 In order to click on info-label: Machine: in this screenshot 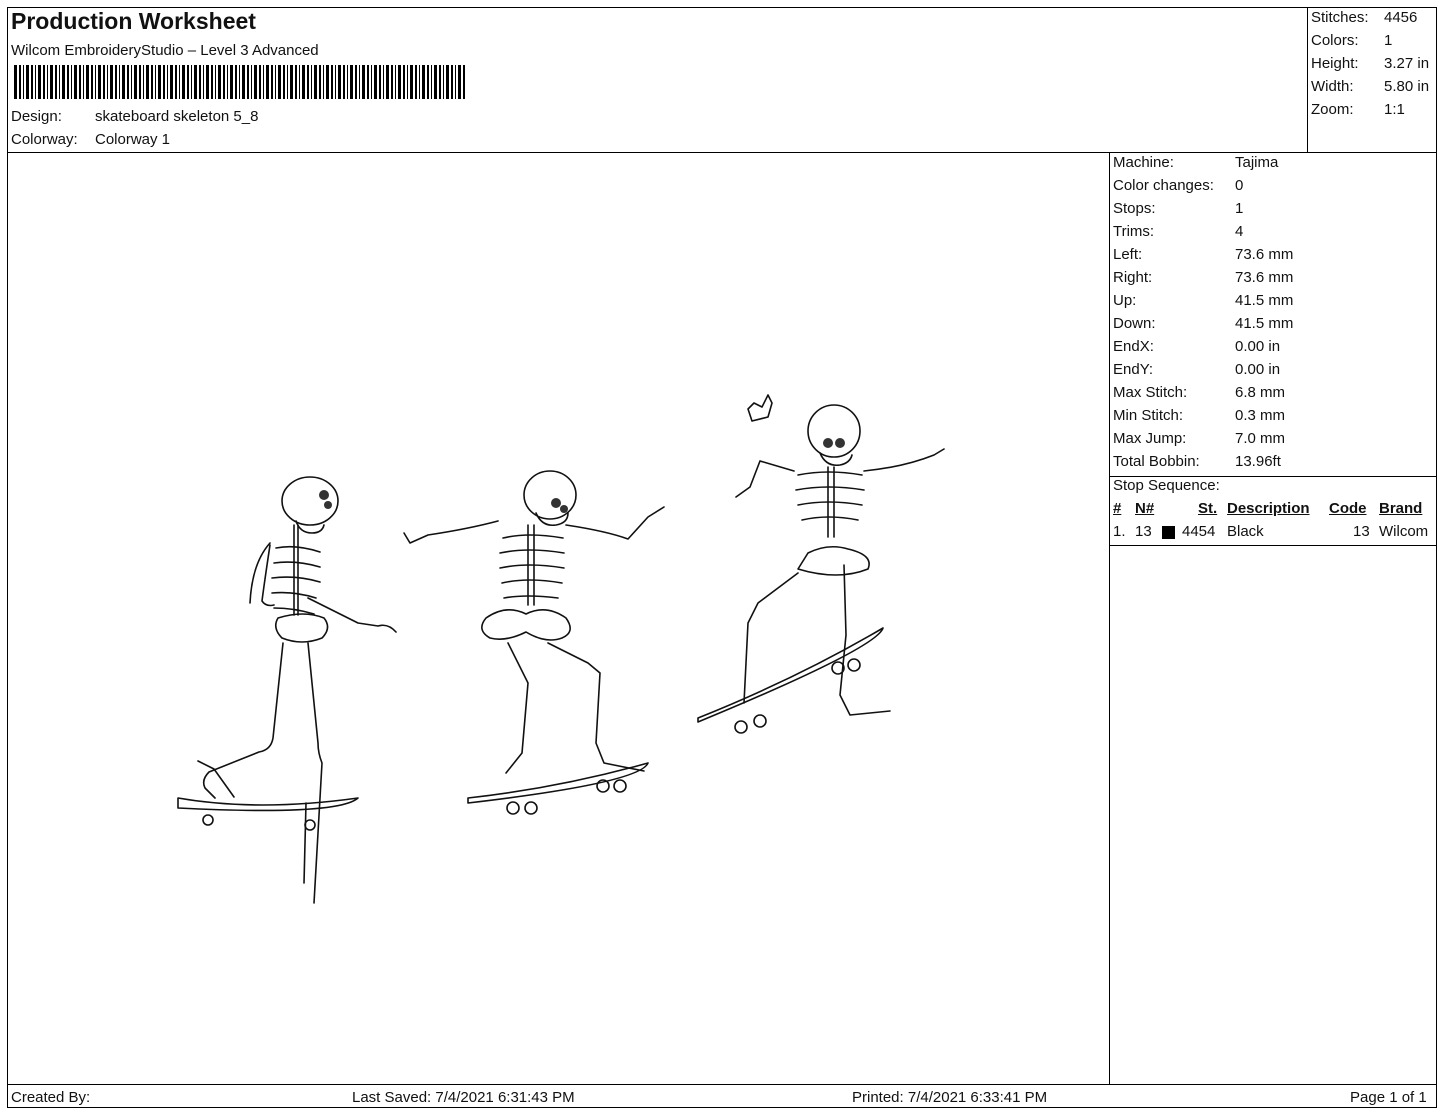, I will do `click(1143, 162)`.